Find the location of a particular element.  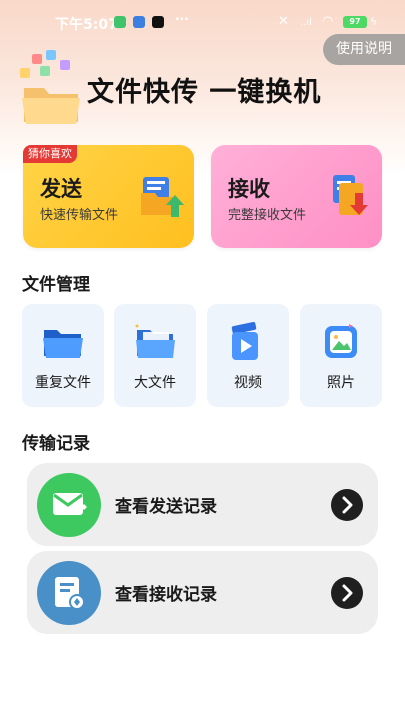

receive-subtitle: 完整接收文件 is located at coordinates (267, 215).